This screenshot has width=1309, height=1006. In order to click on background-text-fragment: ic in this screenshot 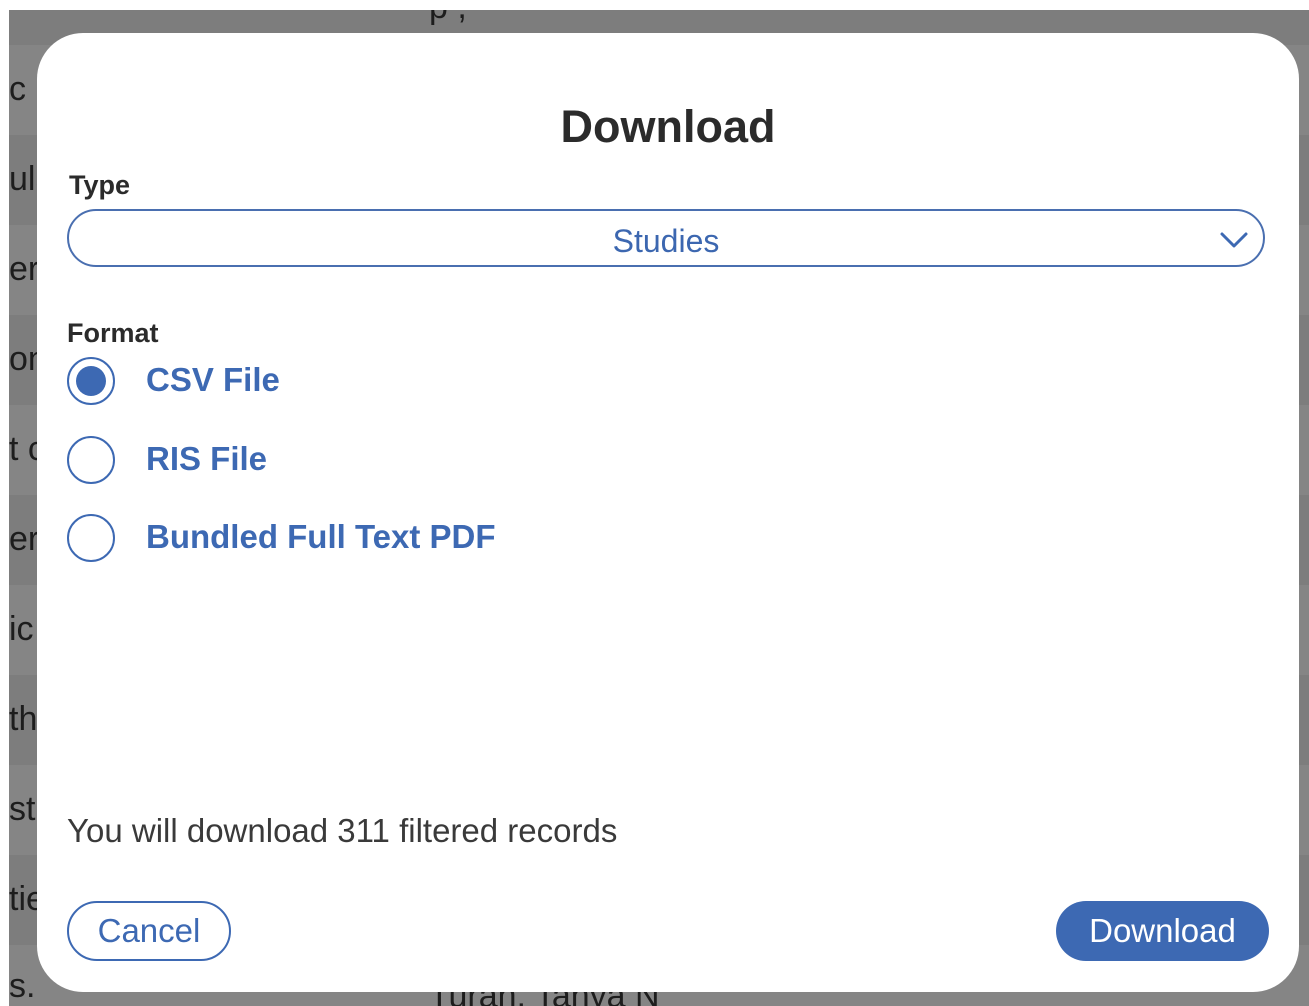, I will do `click(21, 629)`.